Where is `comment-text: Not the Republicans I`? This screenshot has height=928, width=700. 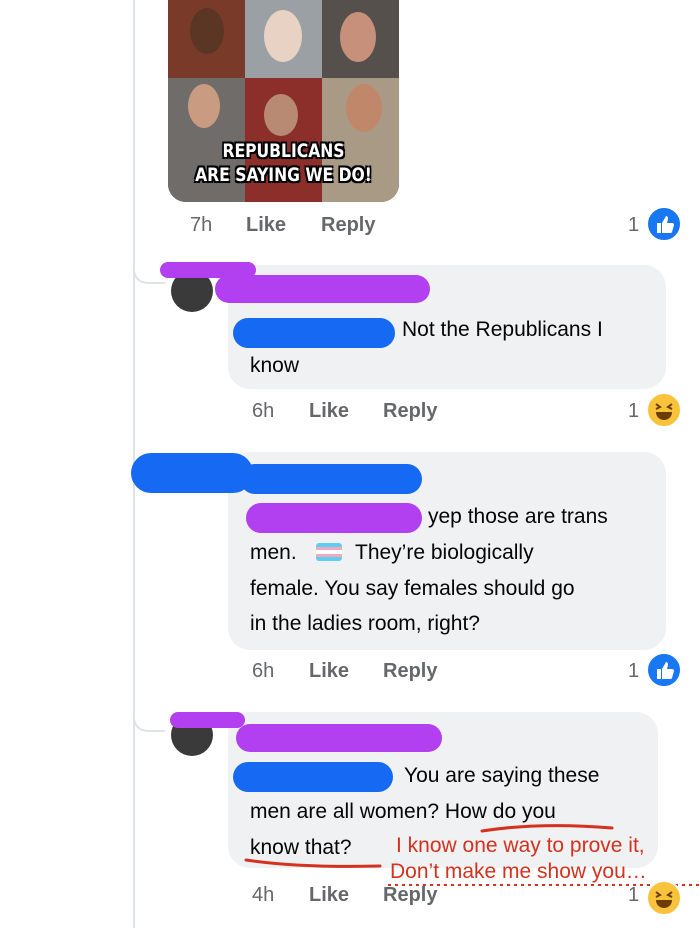 comment-text: Not the Republicans I is located at coordinates (502, 329).